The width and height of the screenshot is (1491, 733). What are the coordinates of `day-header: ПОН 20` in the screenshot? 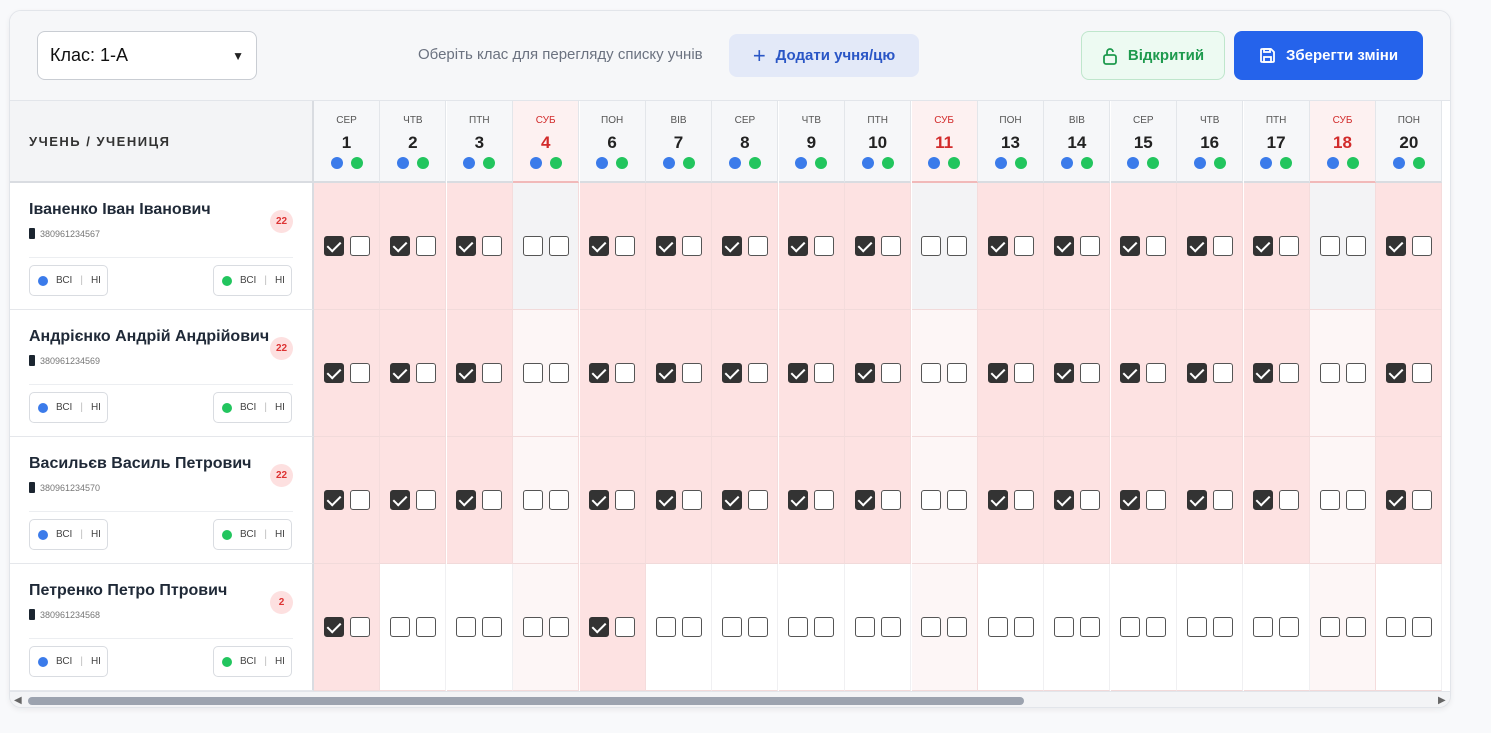 It's located at (1409, 142).